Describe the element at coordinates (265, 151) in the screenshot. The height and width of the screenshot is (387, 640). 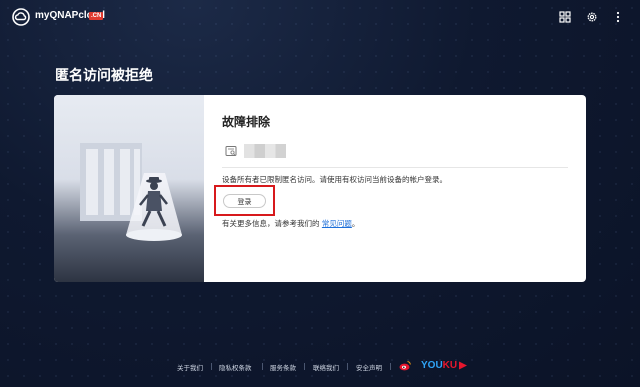
I see `device-name-redacted` at that location.